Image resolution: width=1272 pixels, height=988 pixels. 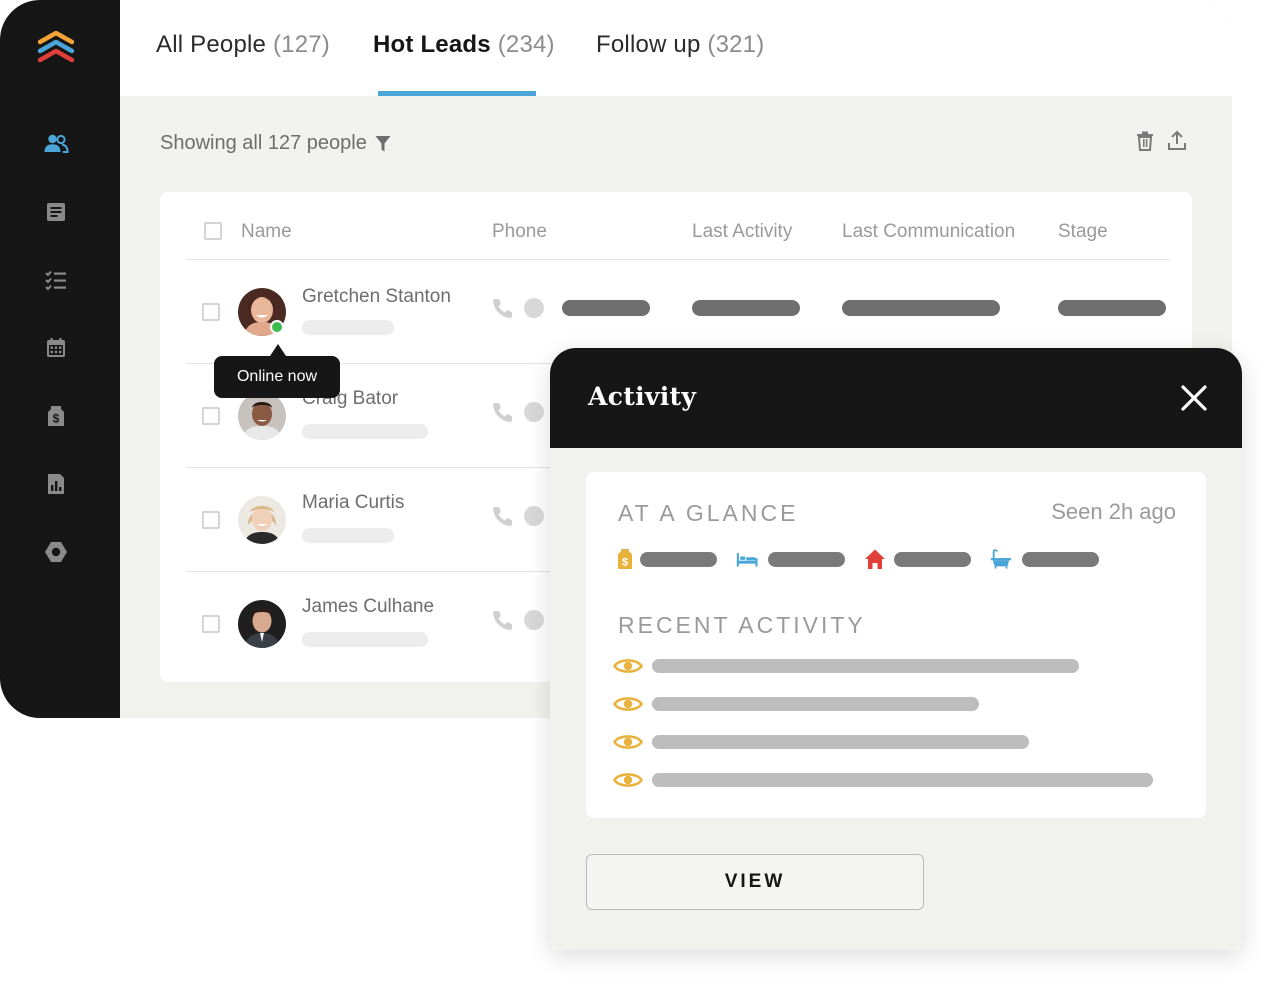 I want to click on seen-status: Seen 2h ago, so click(x=1113, y=511).